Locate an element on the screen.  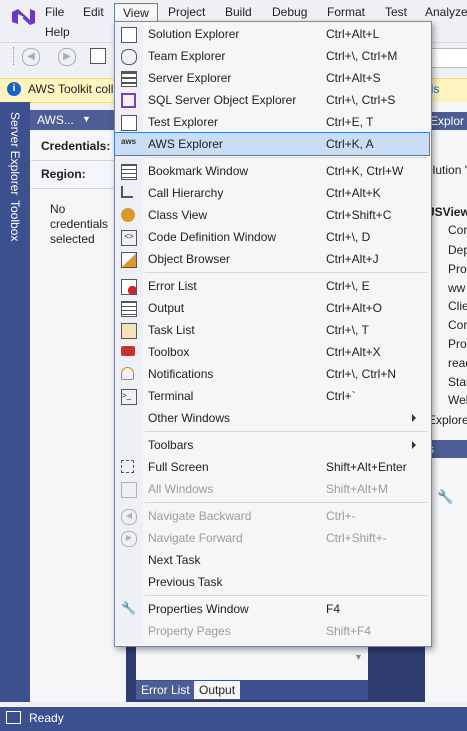
code-definition-icon: <> is located at coordinates (129, 238).